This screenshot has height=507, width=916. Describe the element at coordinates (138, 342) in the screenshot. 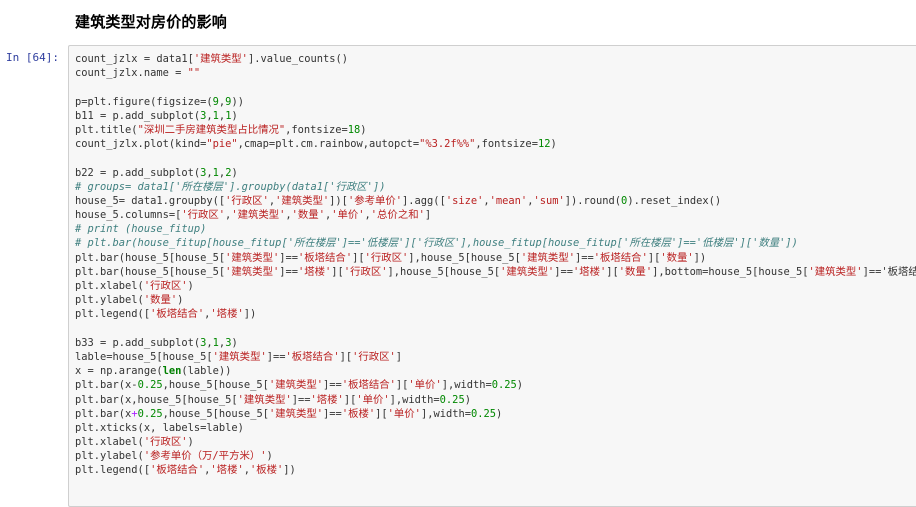

I see `code-token: b33 = p.add_subplot(` at that location.